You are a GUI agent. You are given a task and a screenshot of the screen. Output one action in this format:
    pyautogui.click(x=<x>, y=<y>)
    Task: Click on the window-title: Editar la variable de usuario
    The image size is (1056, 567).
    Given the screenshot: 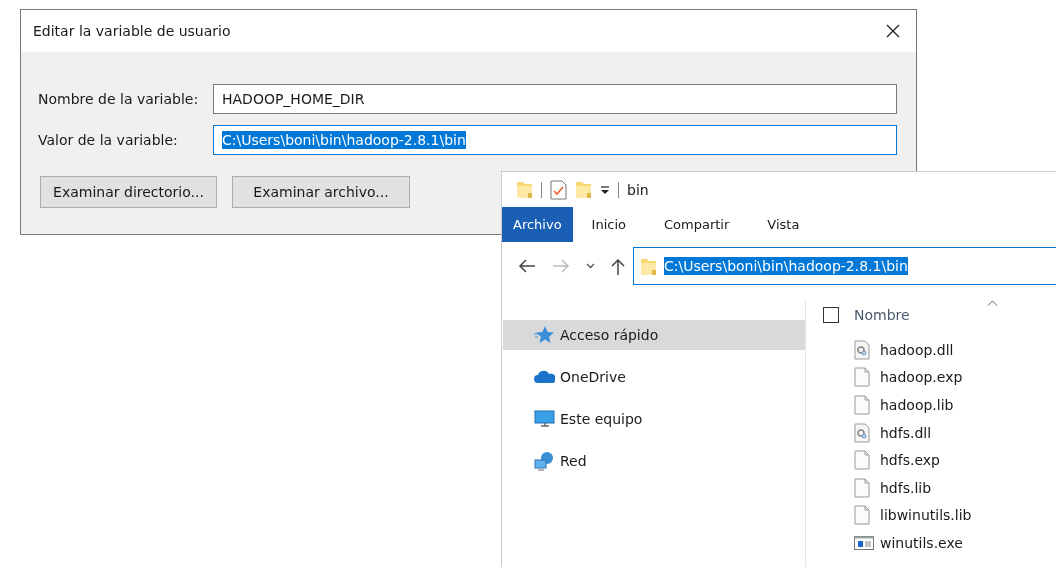 What is the action you would take?
    pyautogui.click(x=132, y=31)
    